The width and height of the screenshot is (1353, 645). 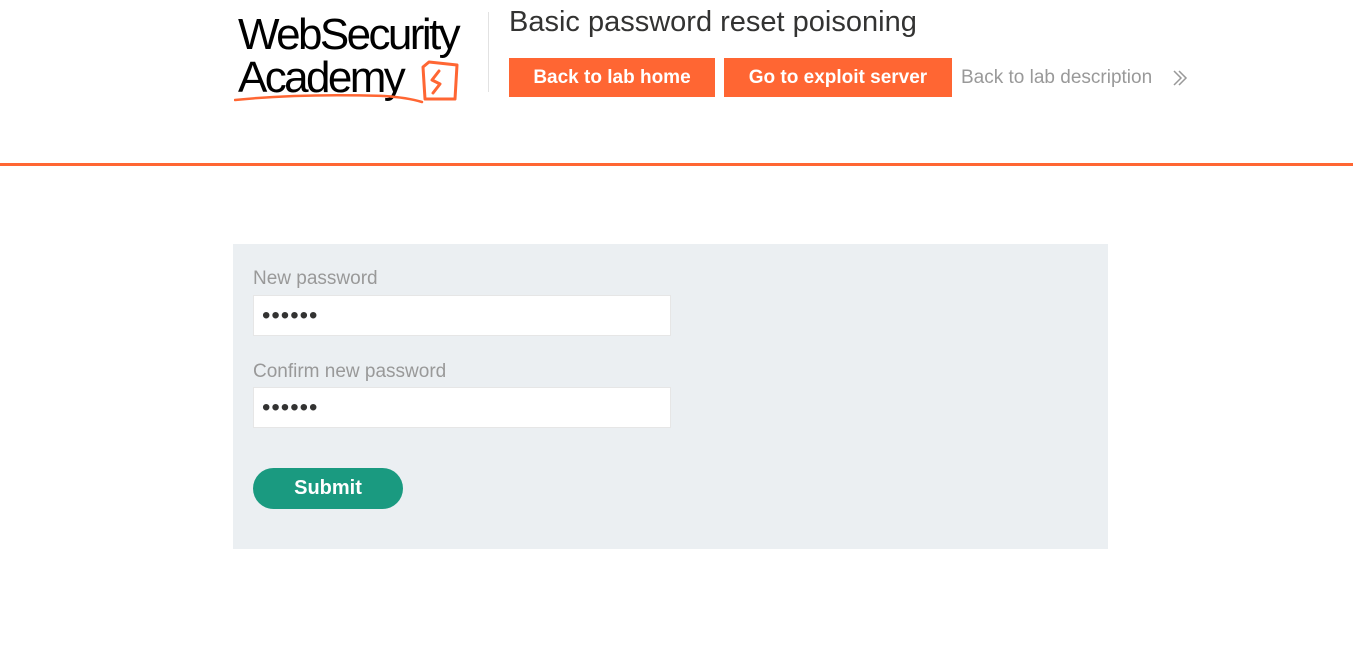 What do you see at coordinates (838, 77) in the screenshot?
I see `go-to-exploit-server-button: Go to exploit server` at bounding box center [838, 77].